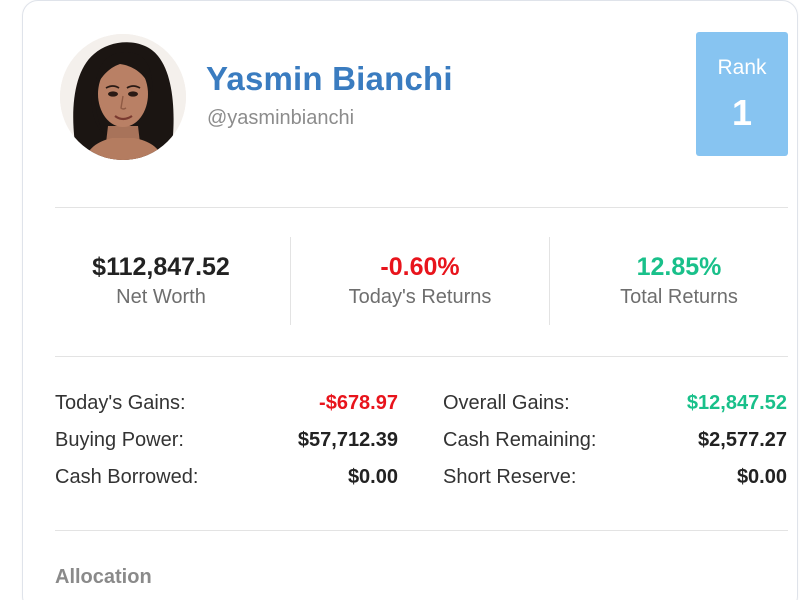  Describe the element at coordinates (520, 440) in the screenshot. I see `detail-label: Cash Remaining:` at that location.